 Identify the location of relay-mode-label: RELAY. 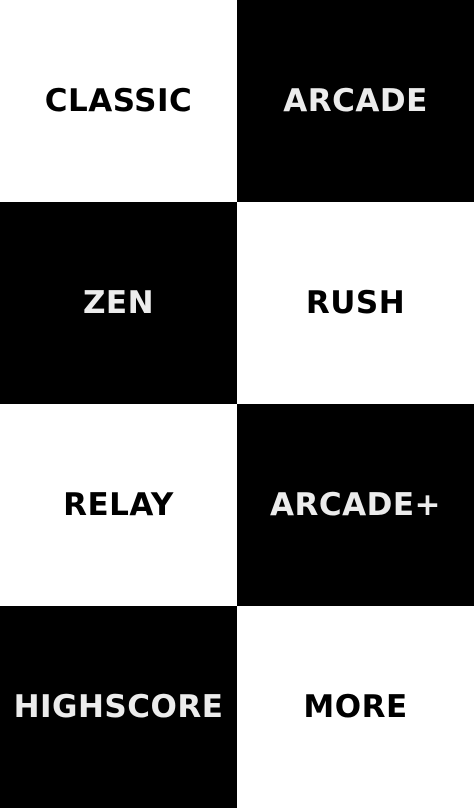
(118, 504).